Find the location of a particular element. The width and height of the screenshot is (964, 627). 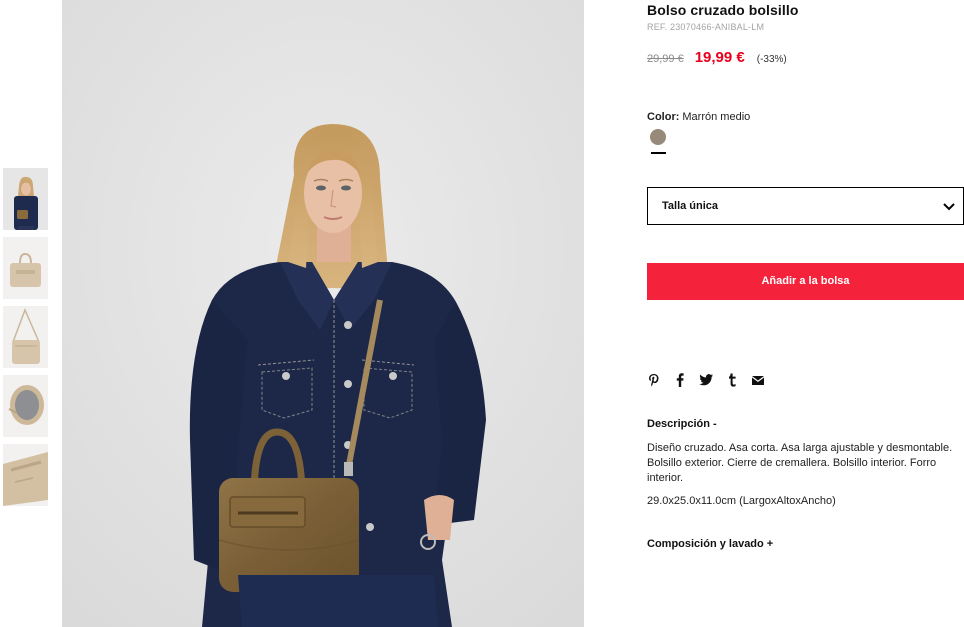

color-swatch-marron-medio is located at coordinates (658, 137).